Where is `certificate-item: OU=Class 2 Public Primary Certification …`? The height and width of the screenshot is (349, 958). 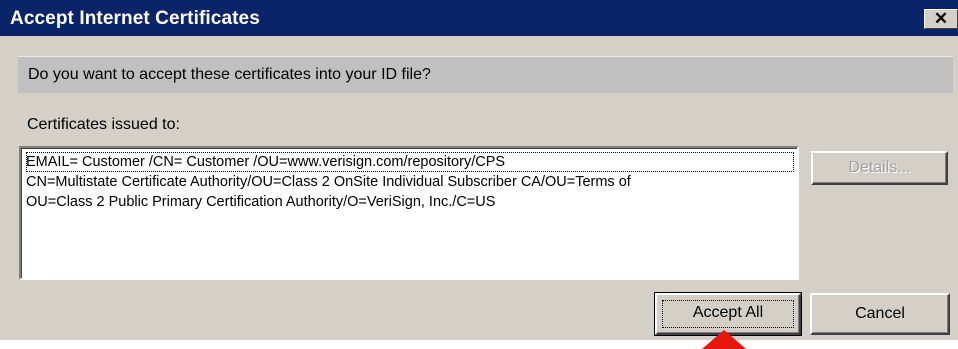 certificate-item: OU=Class 2 Public Primary Certification … is located at coordinates (410, 202).